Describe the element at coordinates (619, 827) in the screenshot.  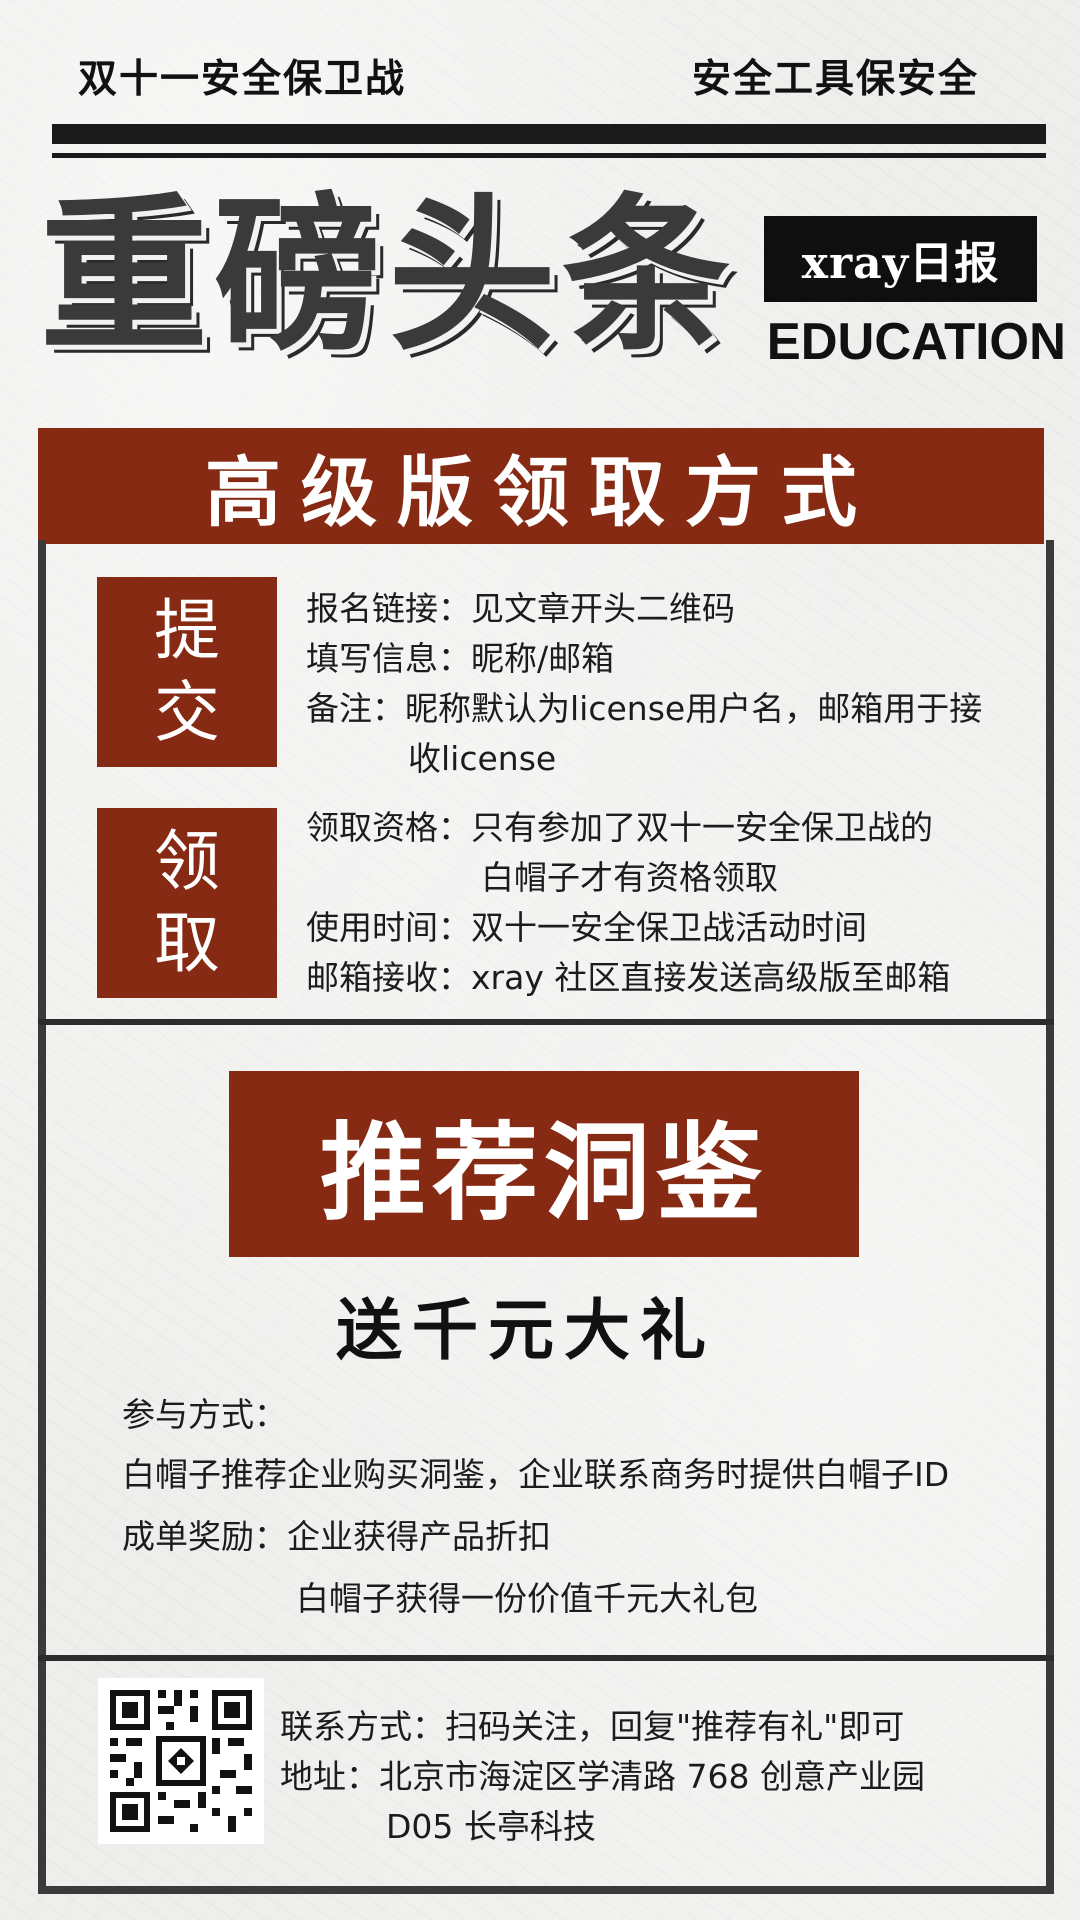
I see `claim-line: 领取资格：只有参加了双十一安全保卫战的` at that location.